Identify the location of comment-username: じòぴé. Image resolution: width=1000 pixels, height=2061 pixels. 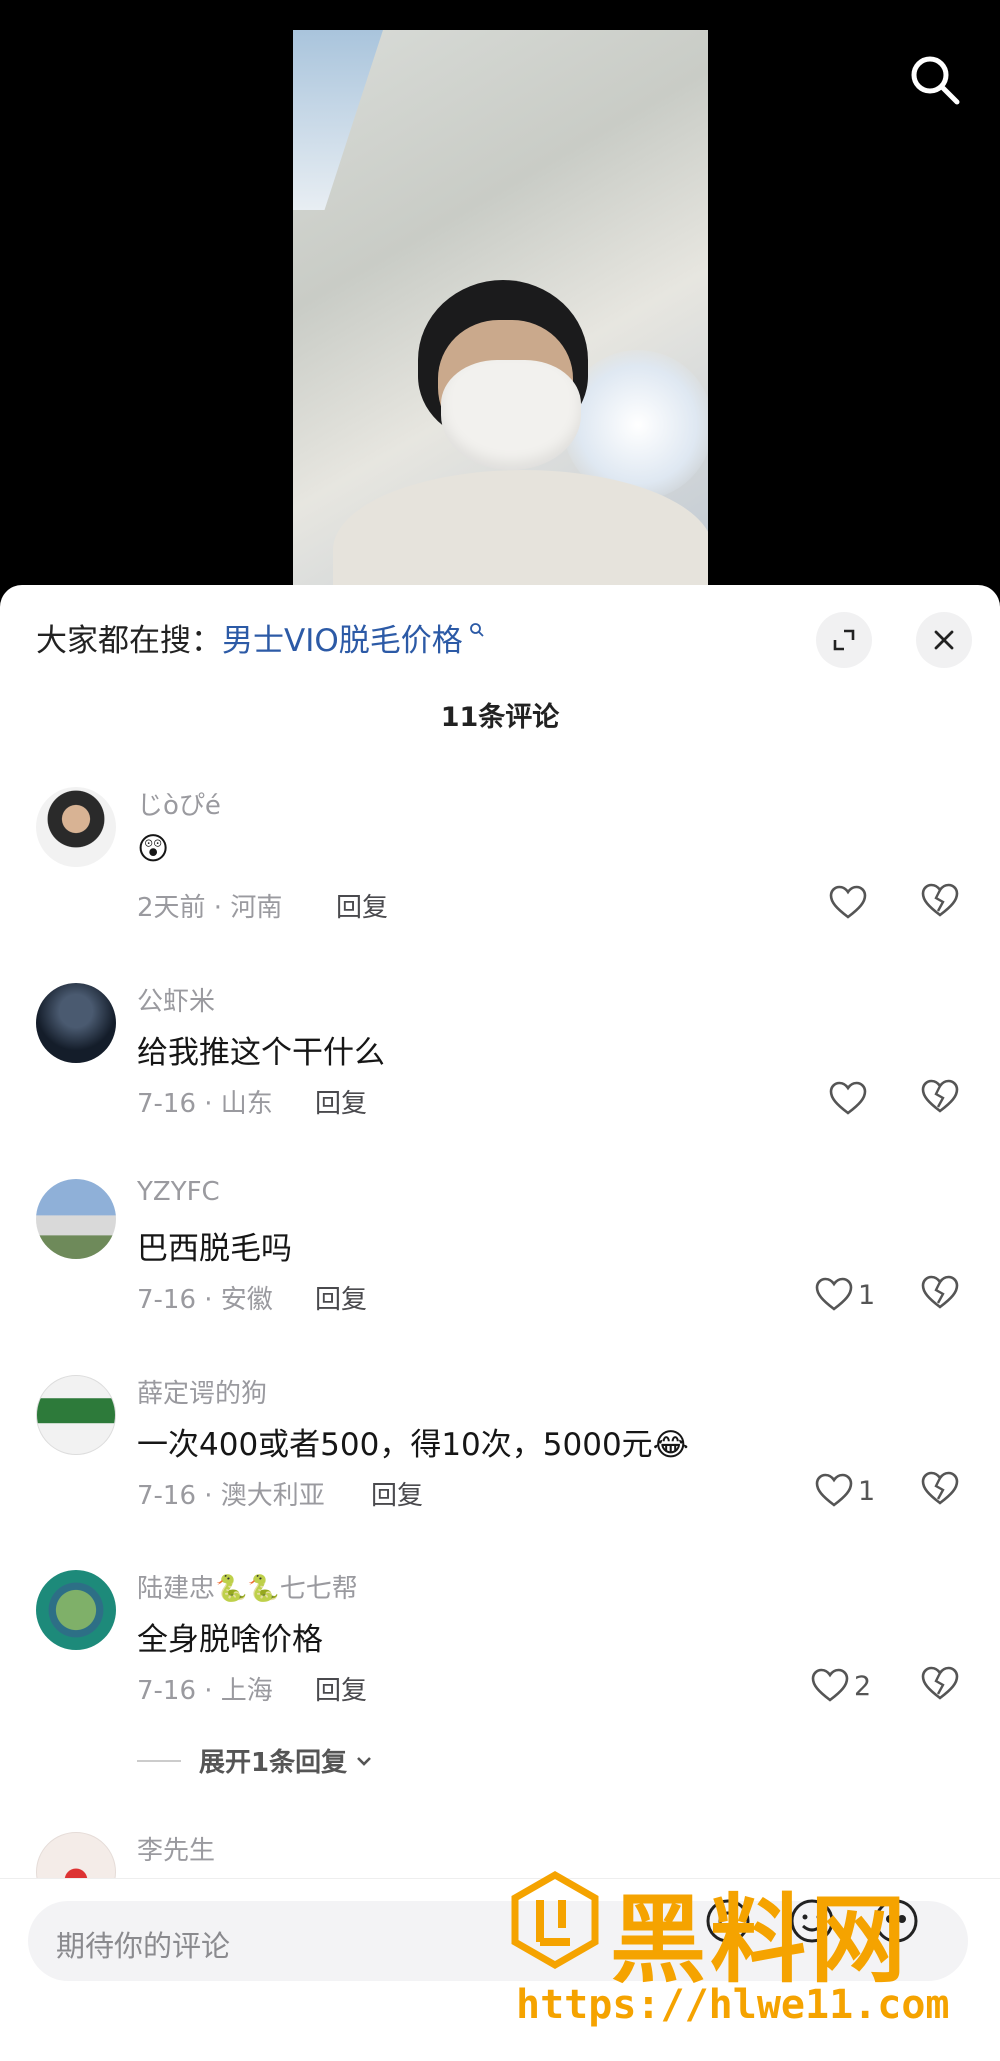
(179, 803).